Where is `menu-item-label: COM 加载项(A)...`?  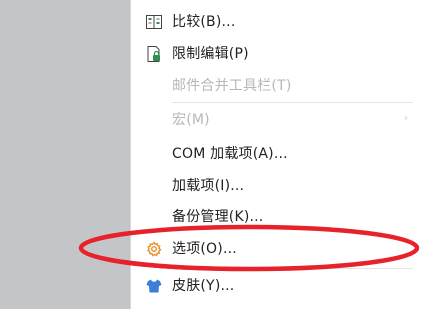
menu-item-label: COM 加载项(A)... is located at coordinates (230, 154).